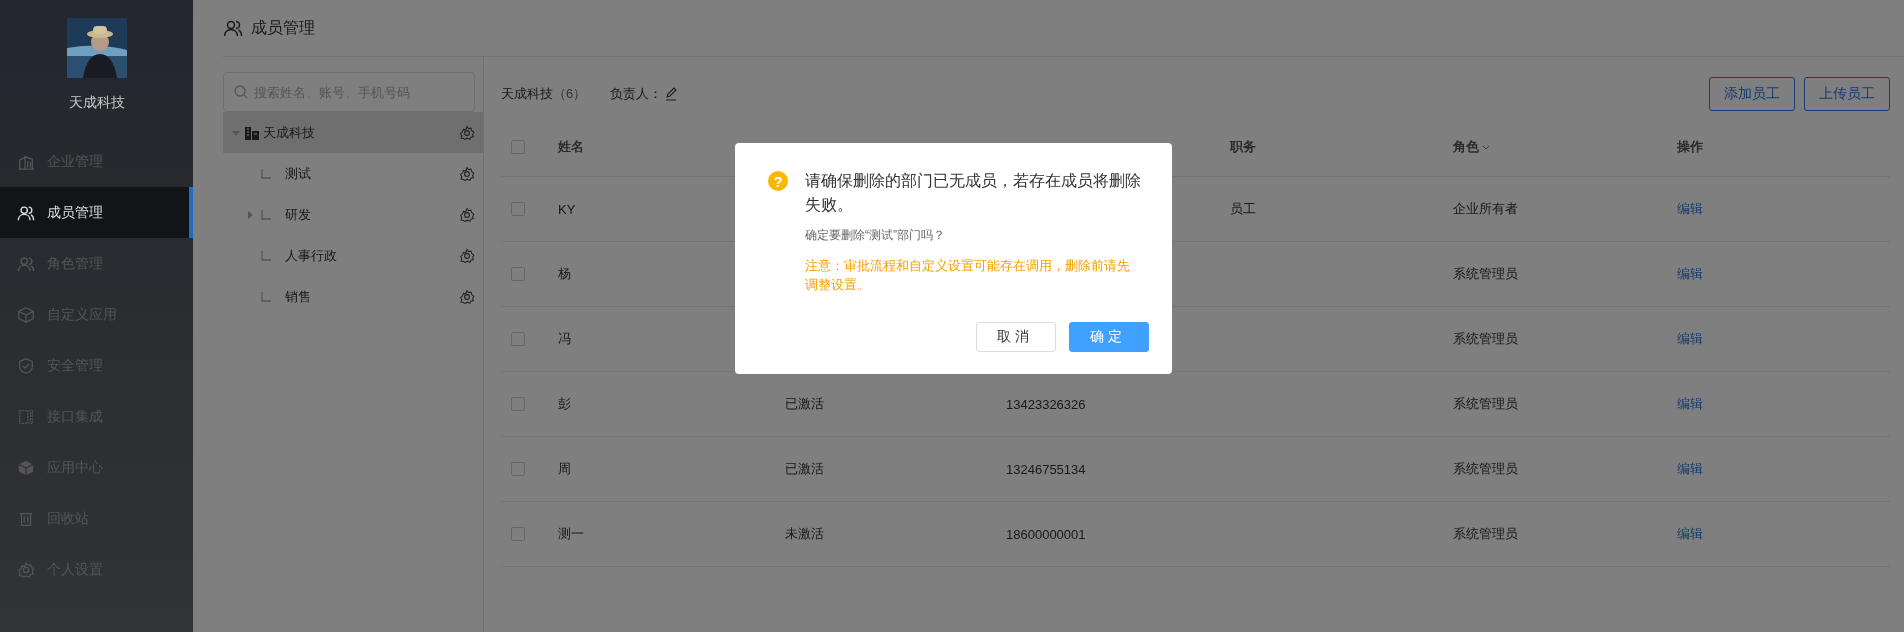 The height and width of the screenshot is (632, 1904). What do you see at coordinates (1472, 147) in the screenshot?
I see `column-header: 角色` at bounding box center [1472, 147].